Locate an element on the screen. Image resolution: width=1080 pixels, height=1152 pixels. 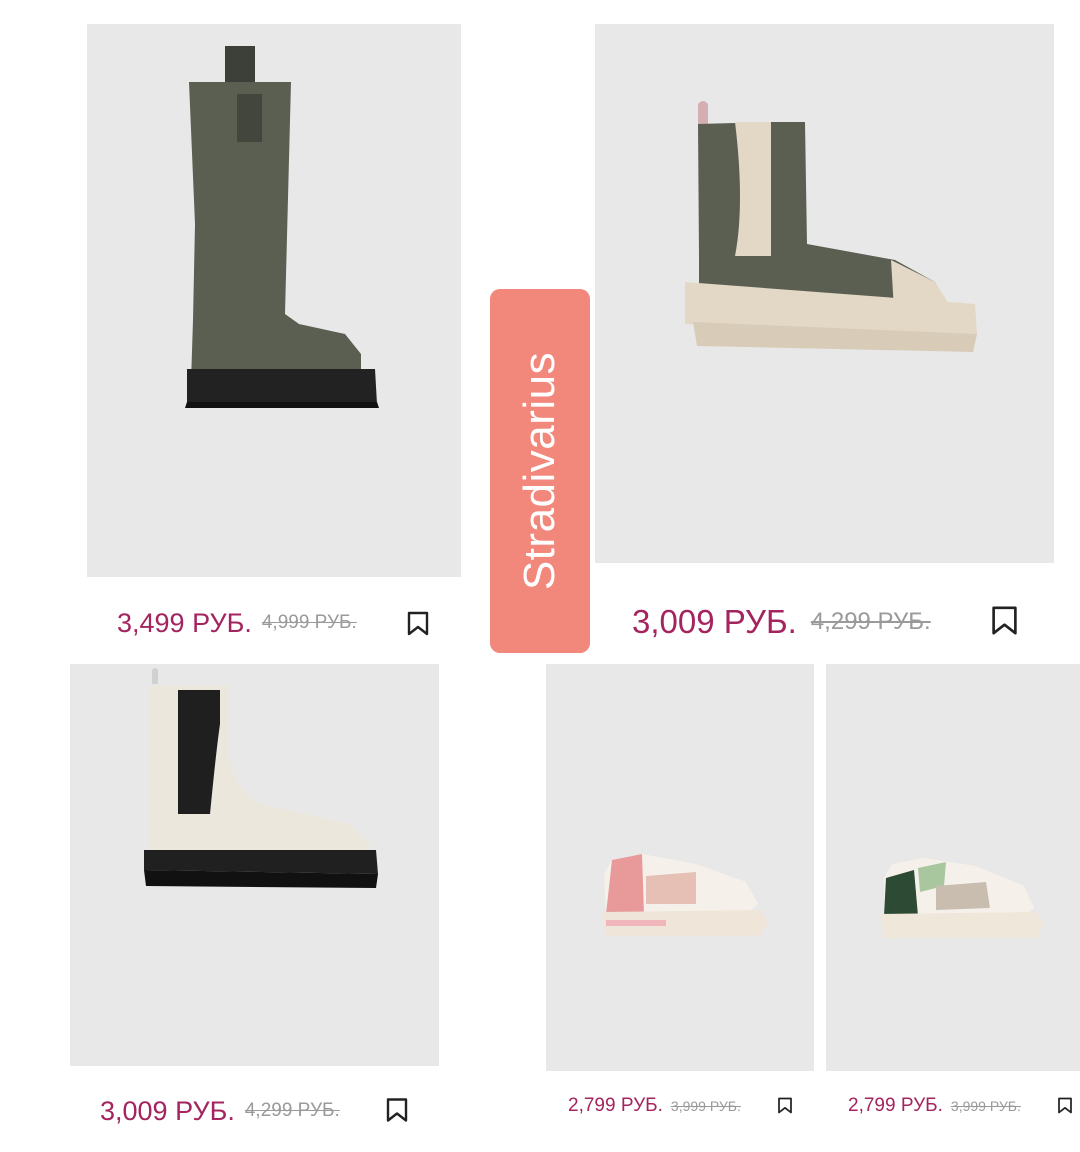
product-image-green-sneaker is located at coordinates (953, 867).